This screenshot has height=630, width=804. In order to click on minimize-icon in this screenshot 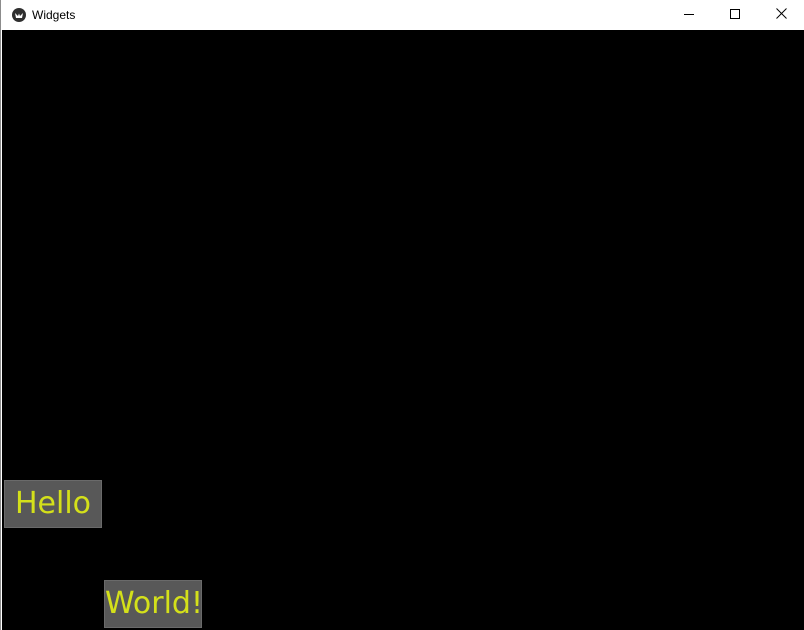, I will do `click(689, 15)`.